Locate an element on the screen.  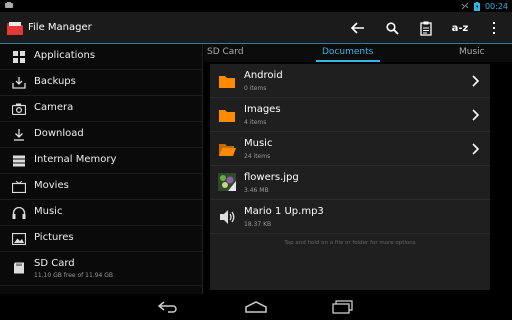
location-tabs: SD Card Documents Music is located at coordinates (358, 53).